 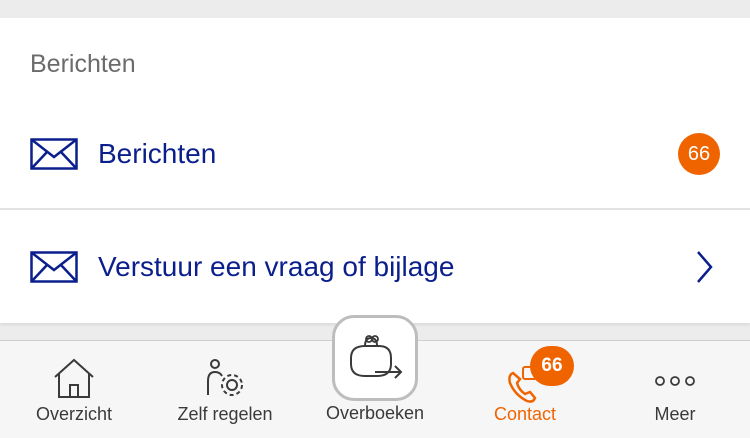 I want to click on top-strip, so click(x=375, y=9).